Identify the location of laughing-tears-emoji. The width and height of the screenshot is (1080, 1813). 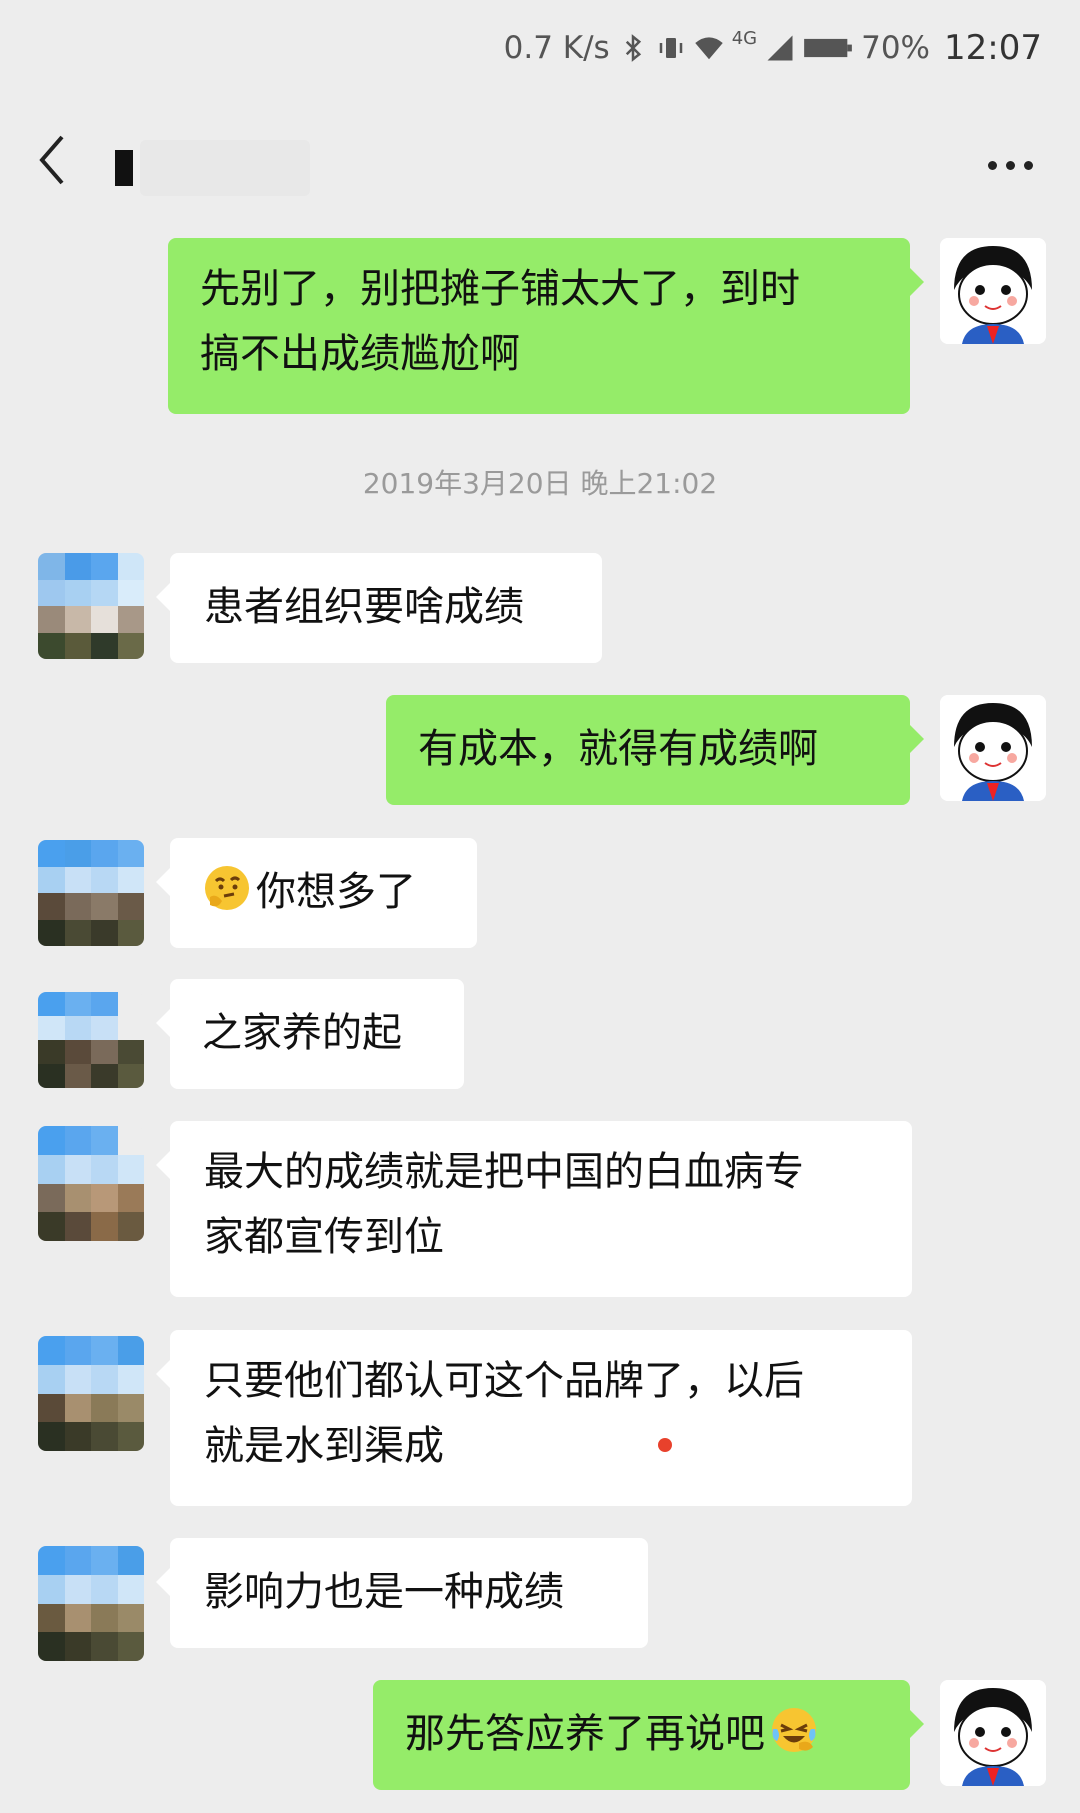
(794, 1730).